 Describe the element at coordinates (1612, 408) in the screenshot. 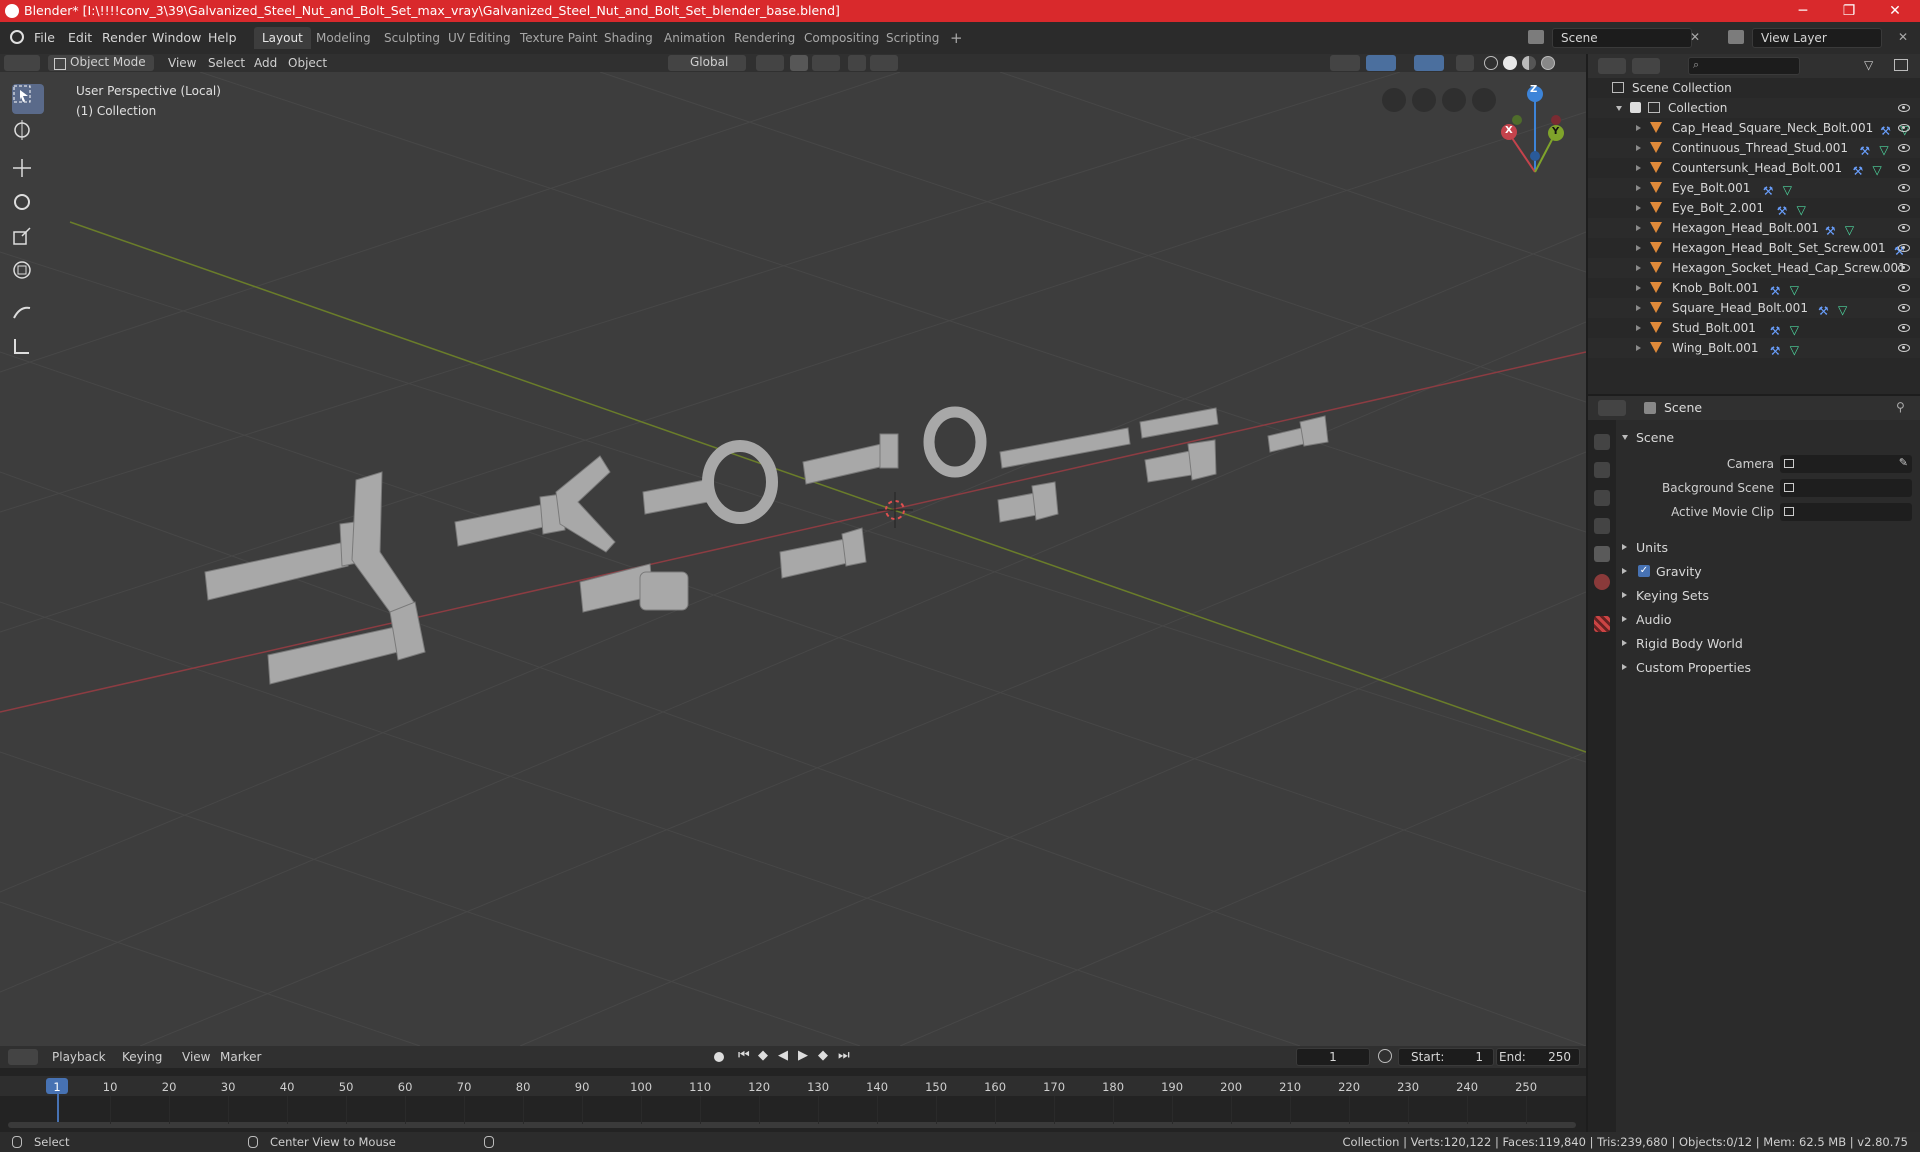

I see `properties-editor-type` at that location.